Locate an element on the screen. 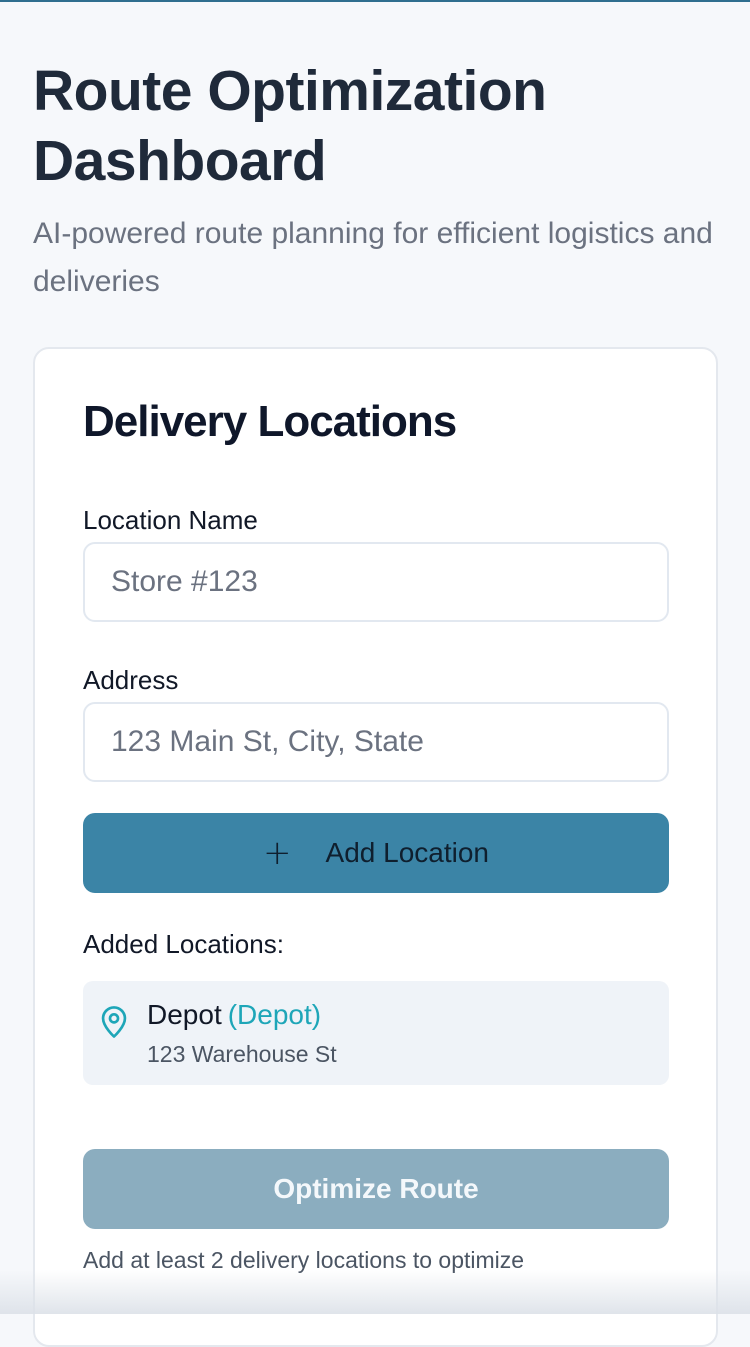 This screenshot has height=1347, width=750. address-input is located at coordinates (376, 742).